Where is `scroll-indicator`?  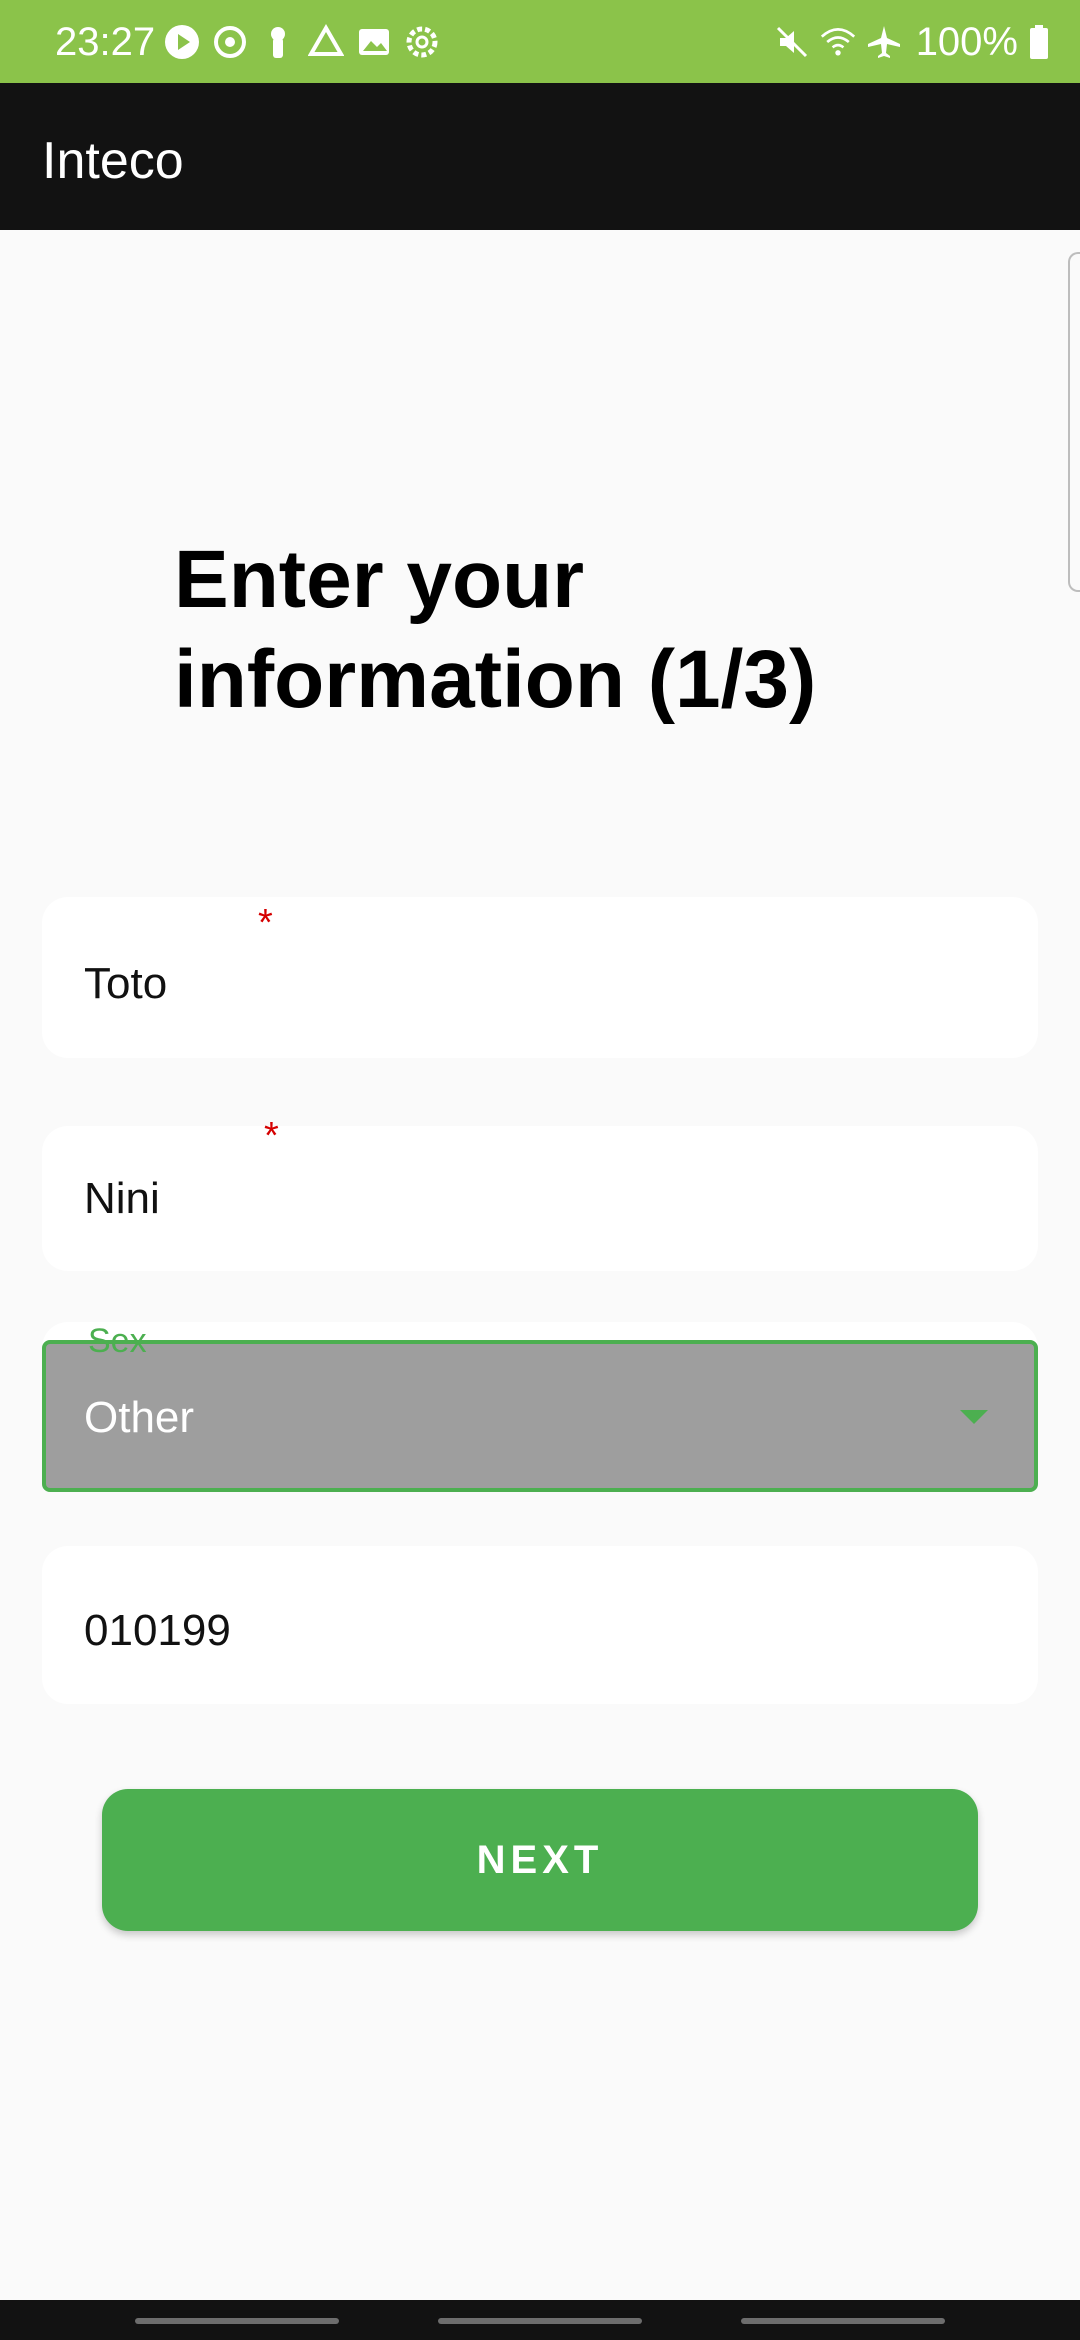
scroll-indicator is located at coordinates (1074, 422).